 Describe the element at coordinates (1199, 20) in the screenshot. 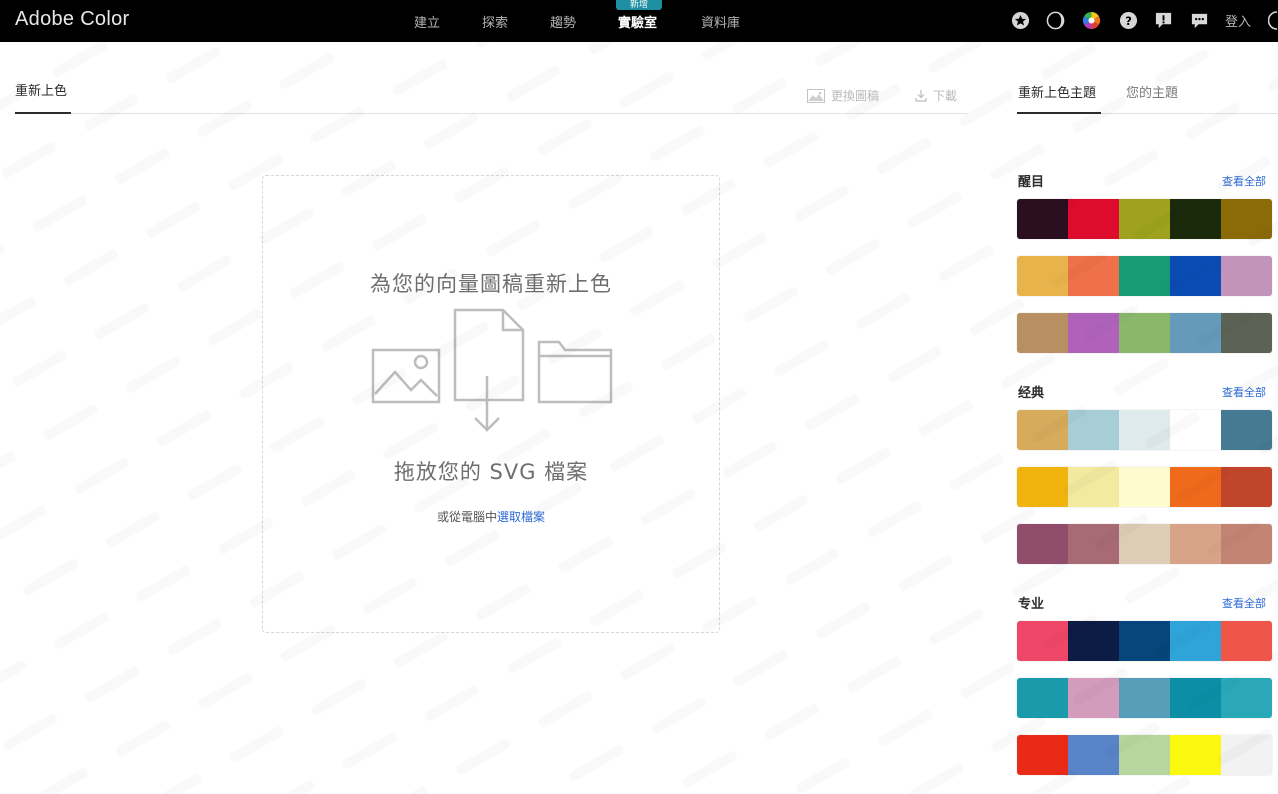

I see `chat-icon` at that location.